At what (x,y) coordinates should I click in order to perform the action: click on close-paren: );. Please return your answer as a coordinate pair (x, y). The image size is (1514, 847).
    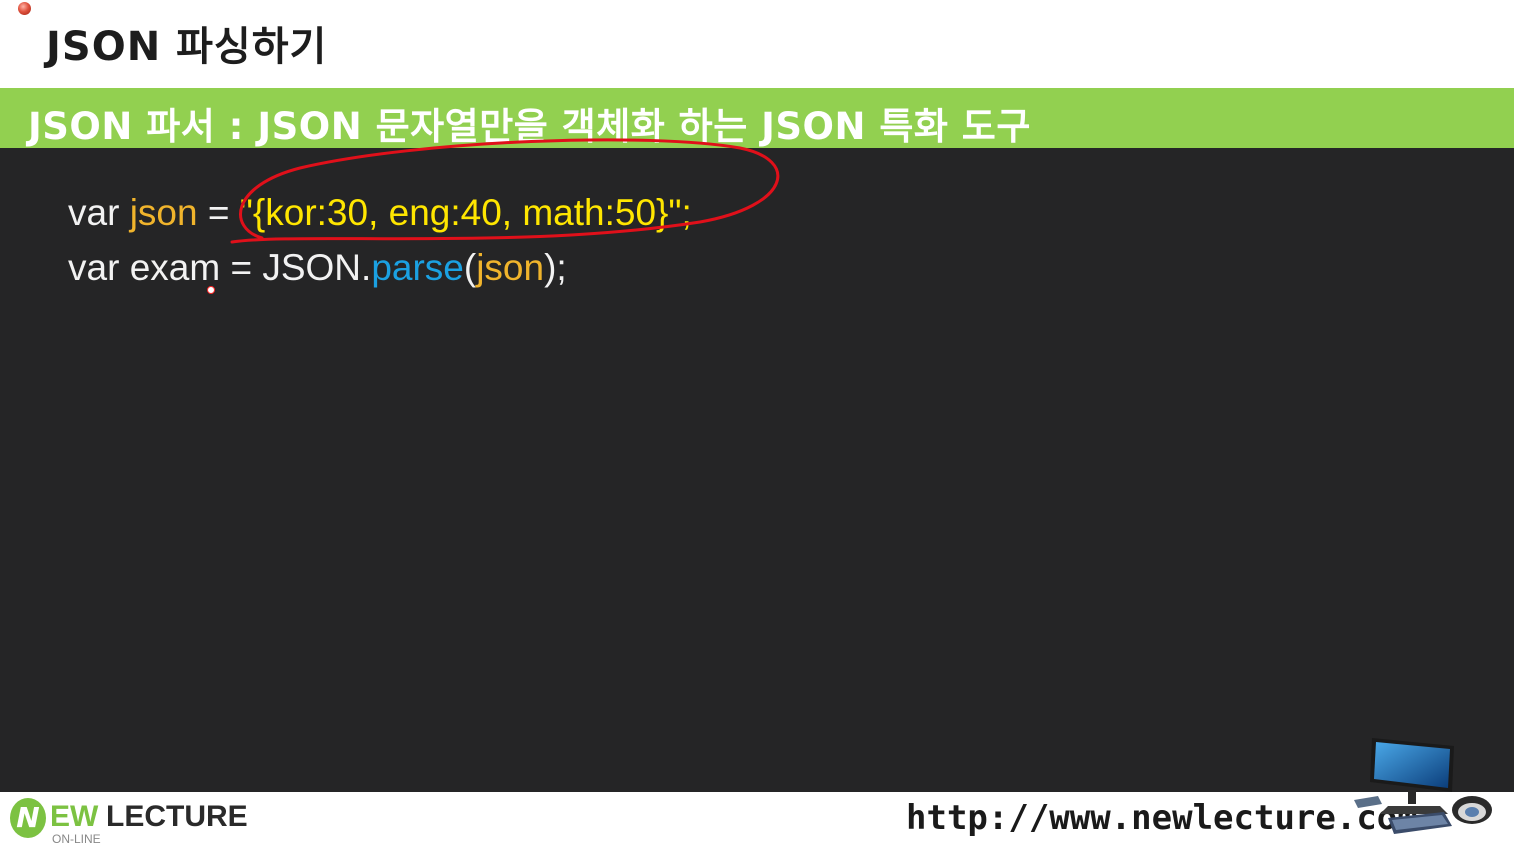
    Looking at the image, I should click on (555, 267).